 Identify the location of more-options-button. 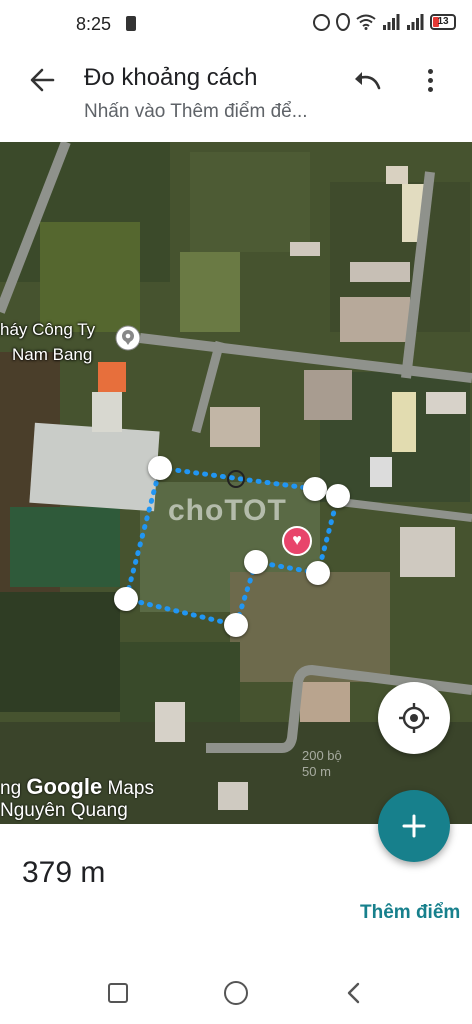
(430, 80).